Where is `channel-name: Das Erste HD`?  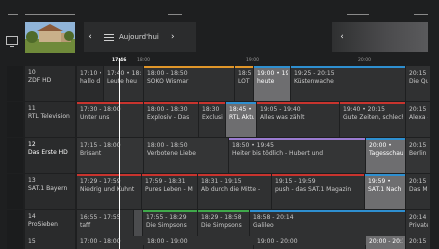 channel-name: Das Erste HD is located at coordinates (48, 152).